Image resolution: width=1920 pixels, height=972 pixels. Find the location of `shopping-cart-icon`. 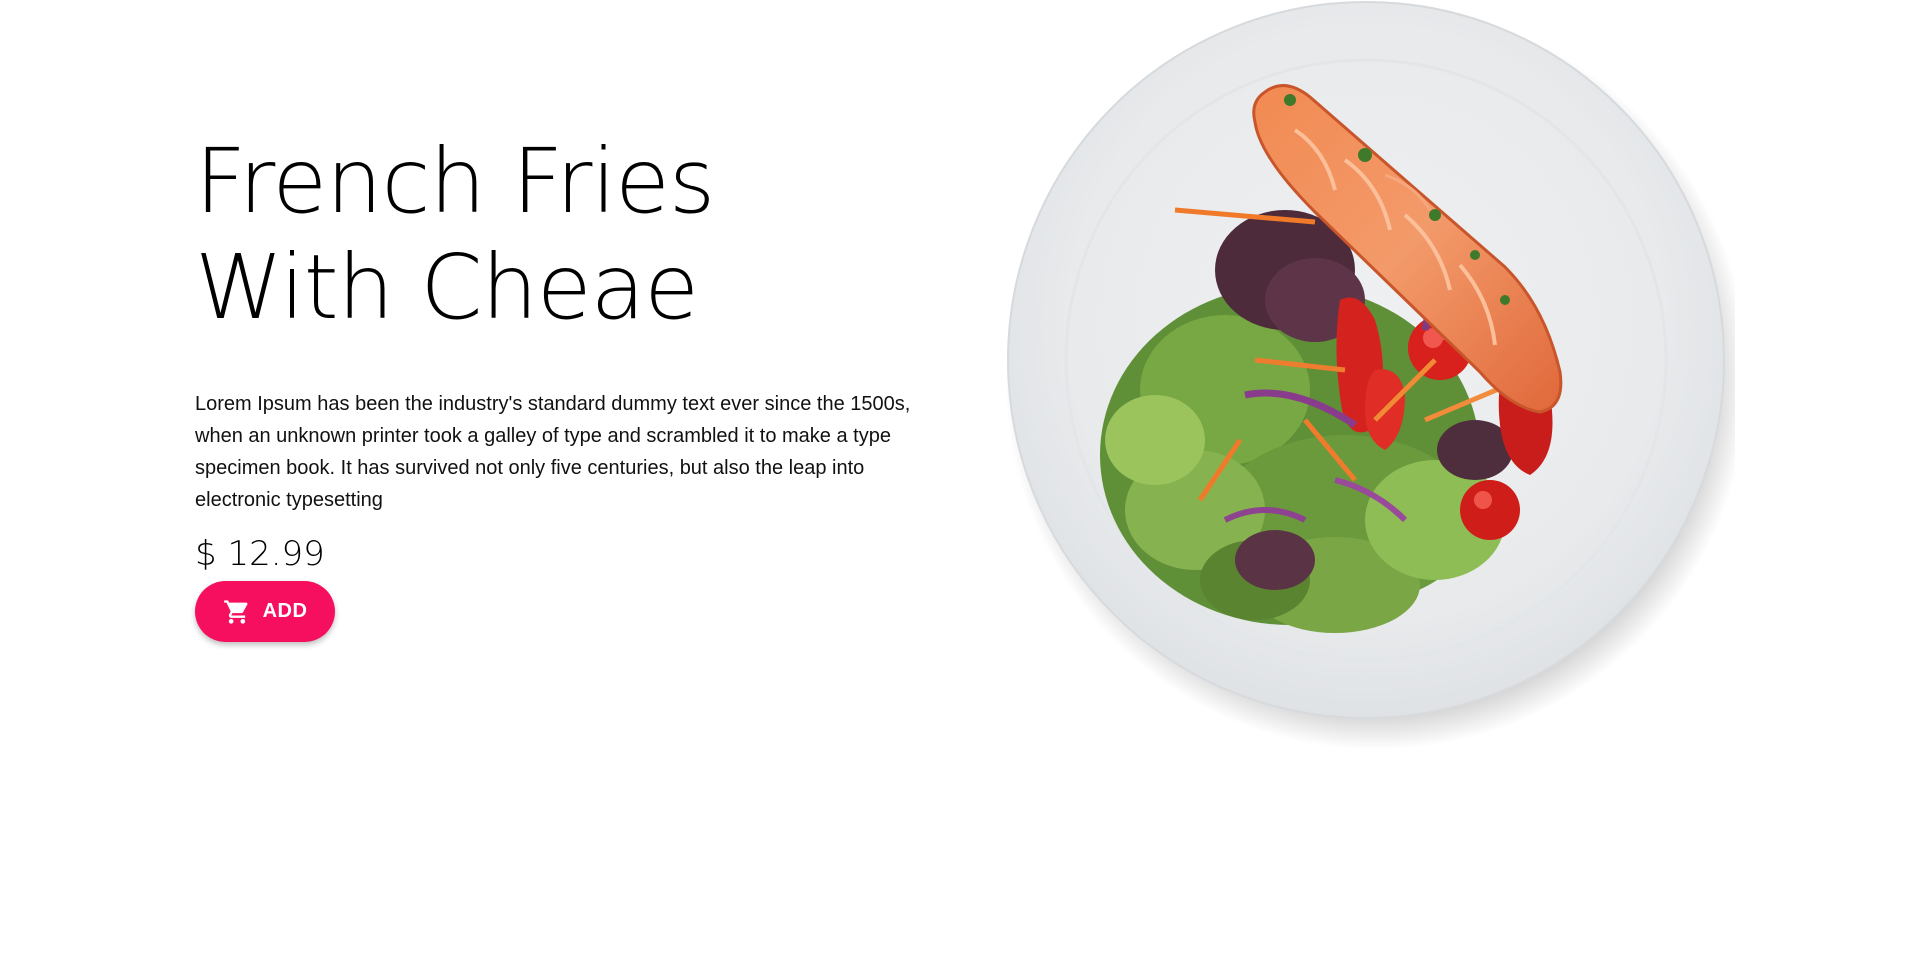

shopping-cart-icon is located at coordinates (237, 612).